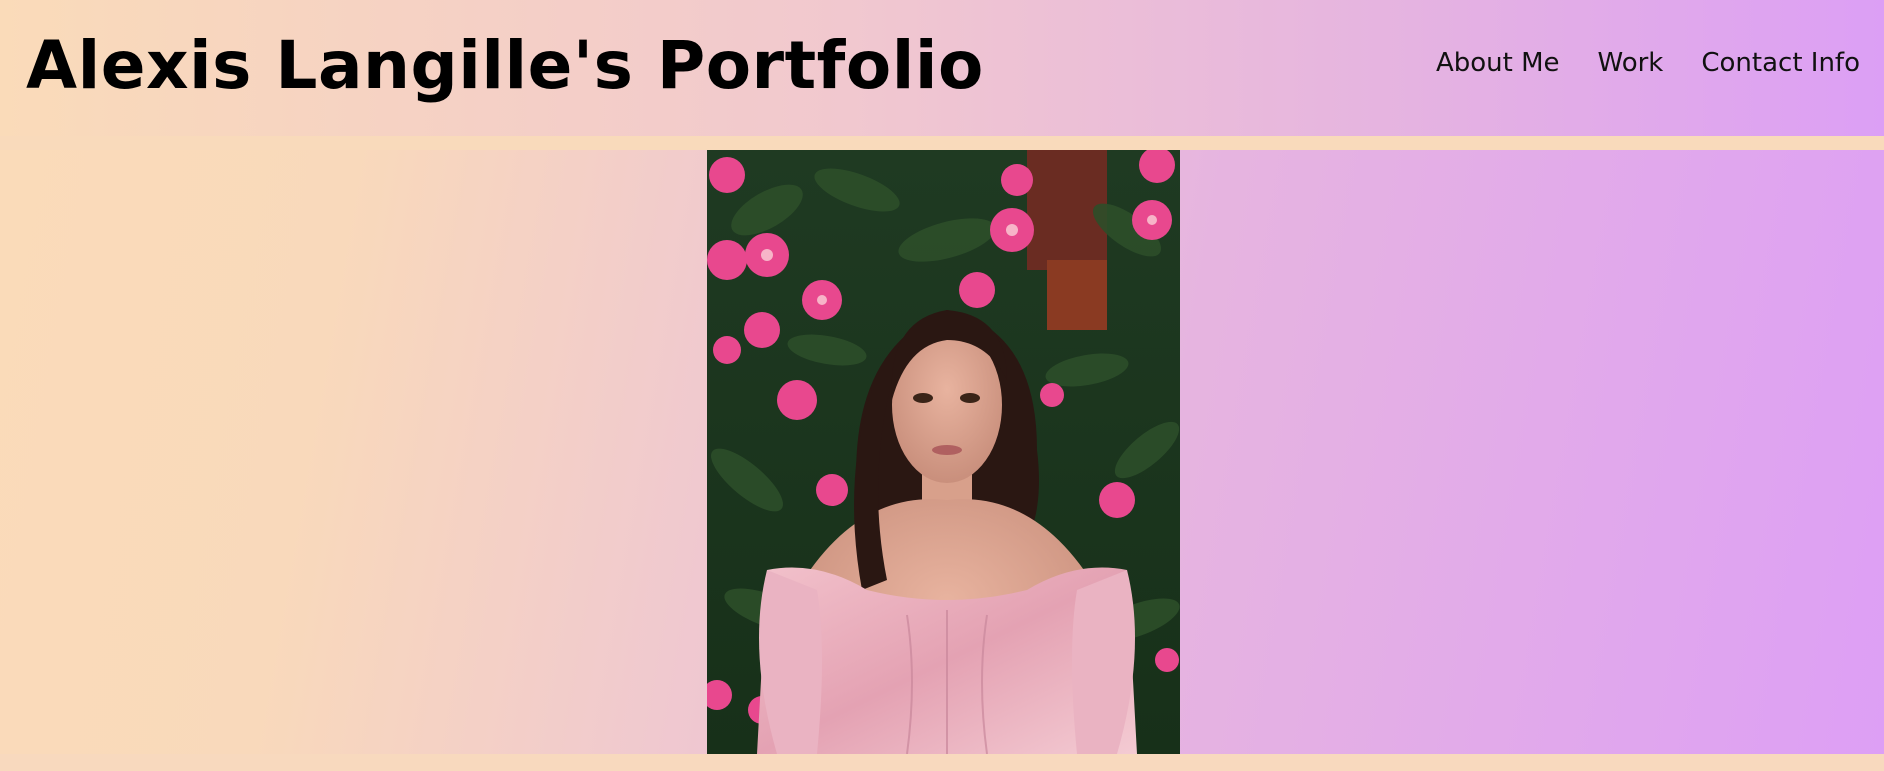 The image size is (1884, 771). I want to click on header-divider, so click(942, 143).